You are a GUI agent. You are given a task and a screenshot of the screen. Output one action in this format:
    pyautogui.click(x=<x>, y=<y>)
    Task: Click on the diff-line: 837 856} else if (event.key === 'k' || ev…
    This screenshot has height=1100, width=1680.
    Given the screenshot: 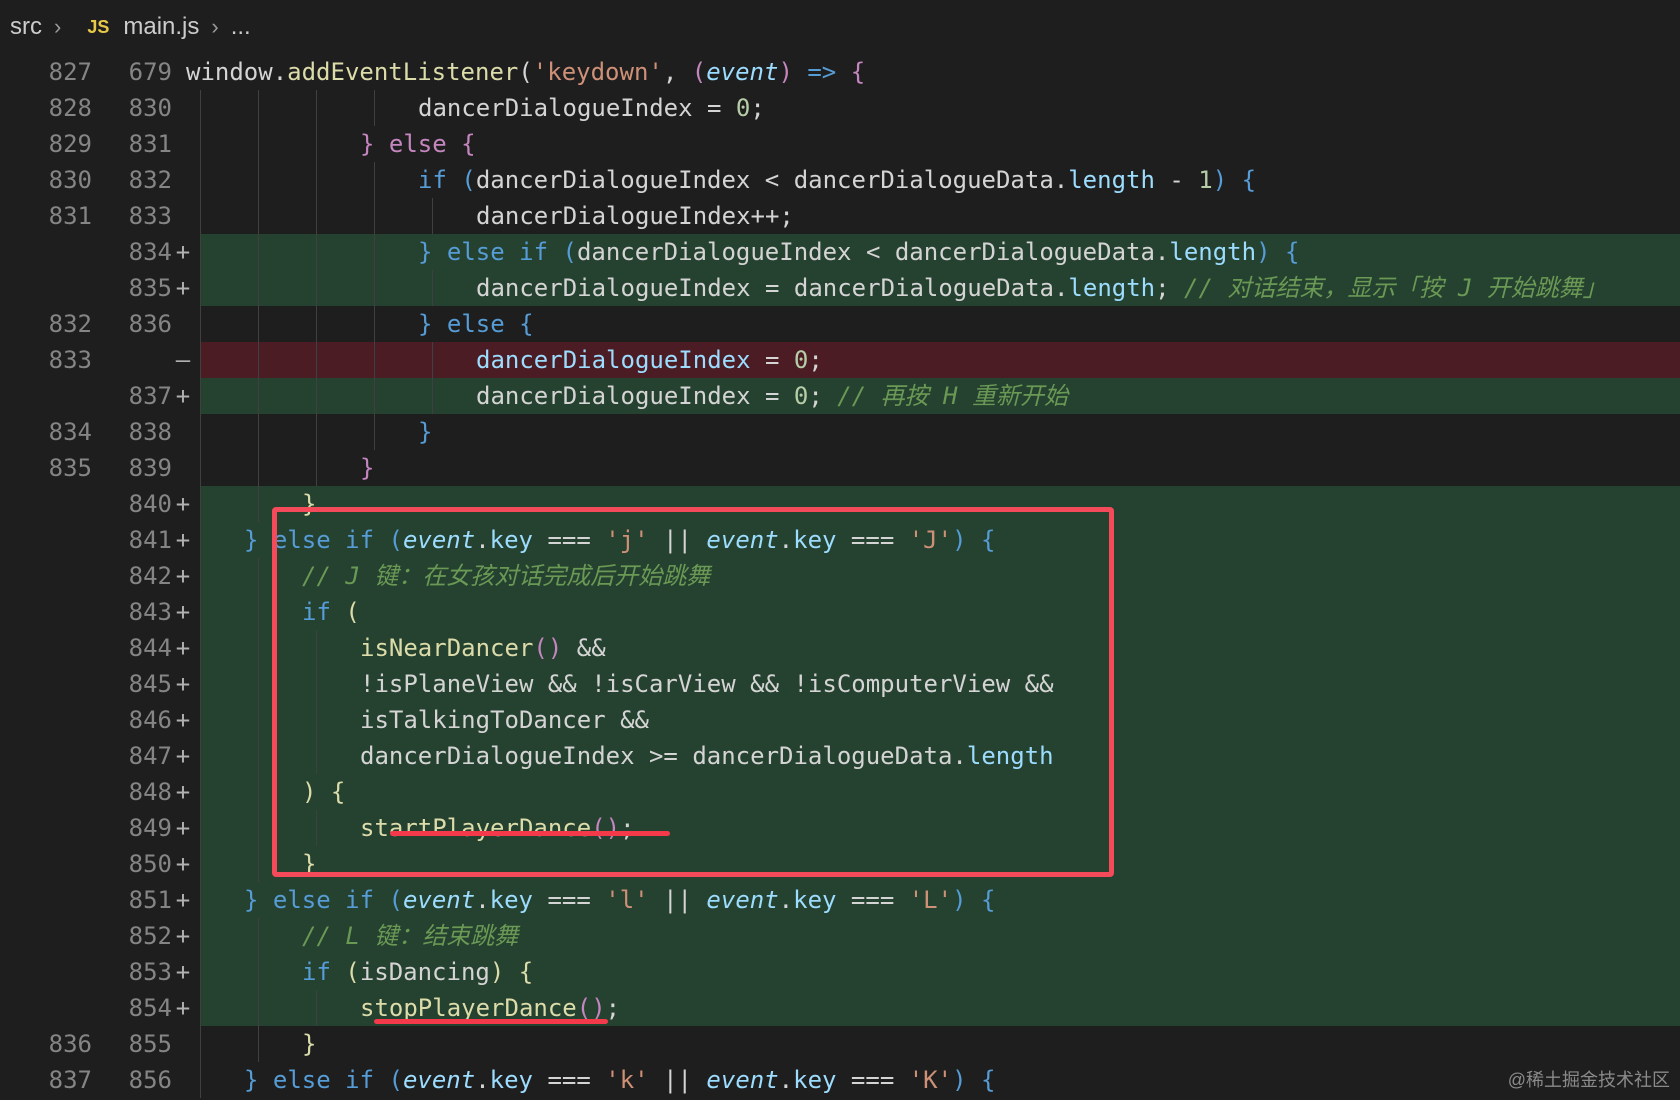 What is the action you would take?
    pyautogui.click(x=840, y=1080)
    